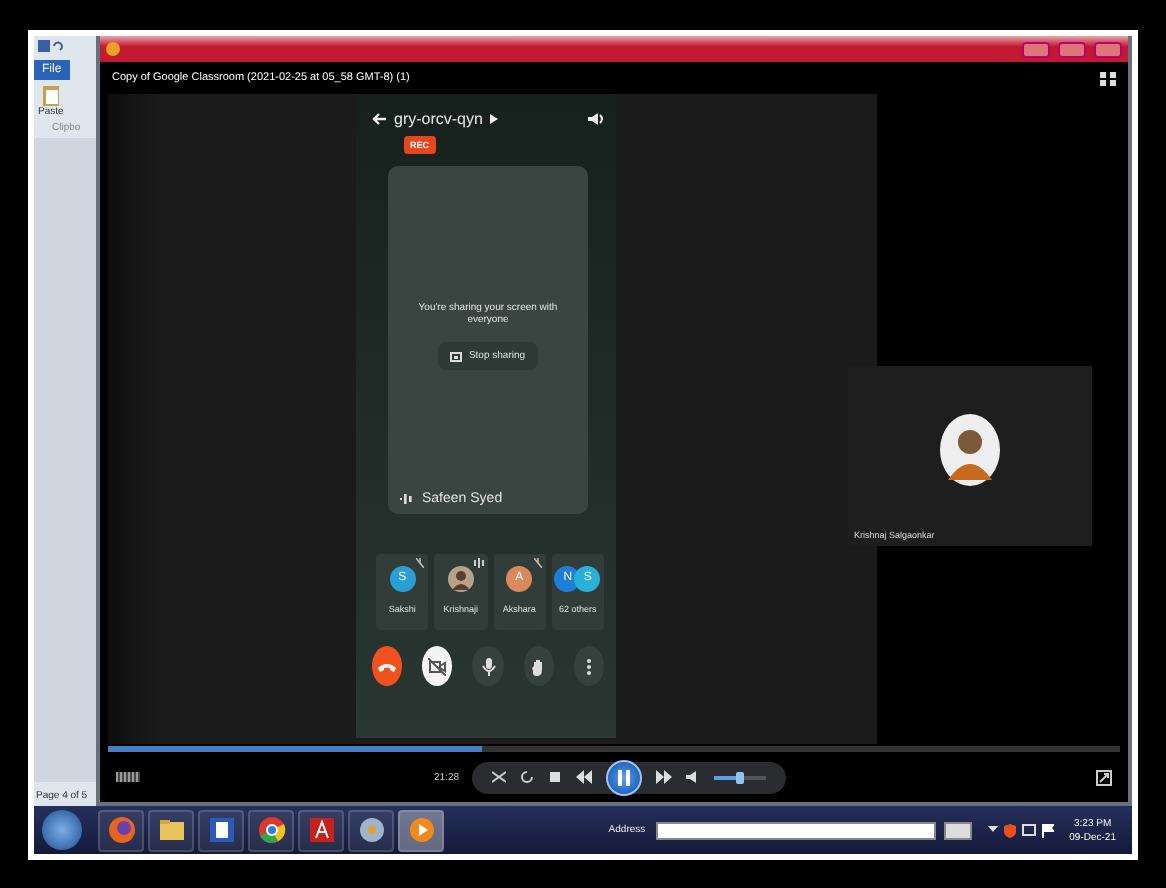 The image size is (1166, 888). What do you see at coordinates (1104, 777) in the screenshot?
I see `switch-view-icon` at bounding box center [1104, 777].